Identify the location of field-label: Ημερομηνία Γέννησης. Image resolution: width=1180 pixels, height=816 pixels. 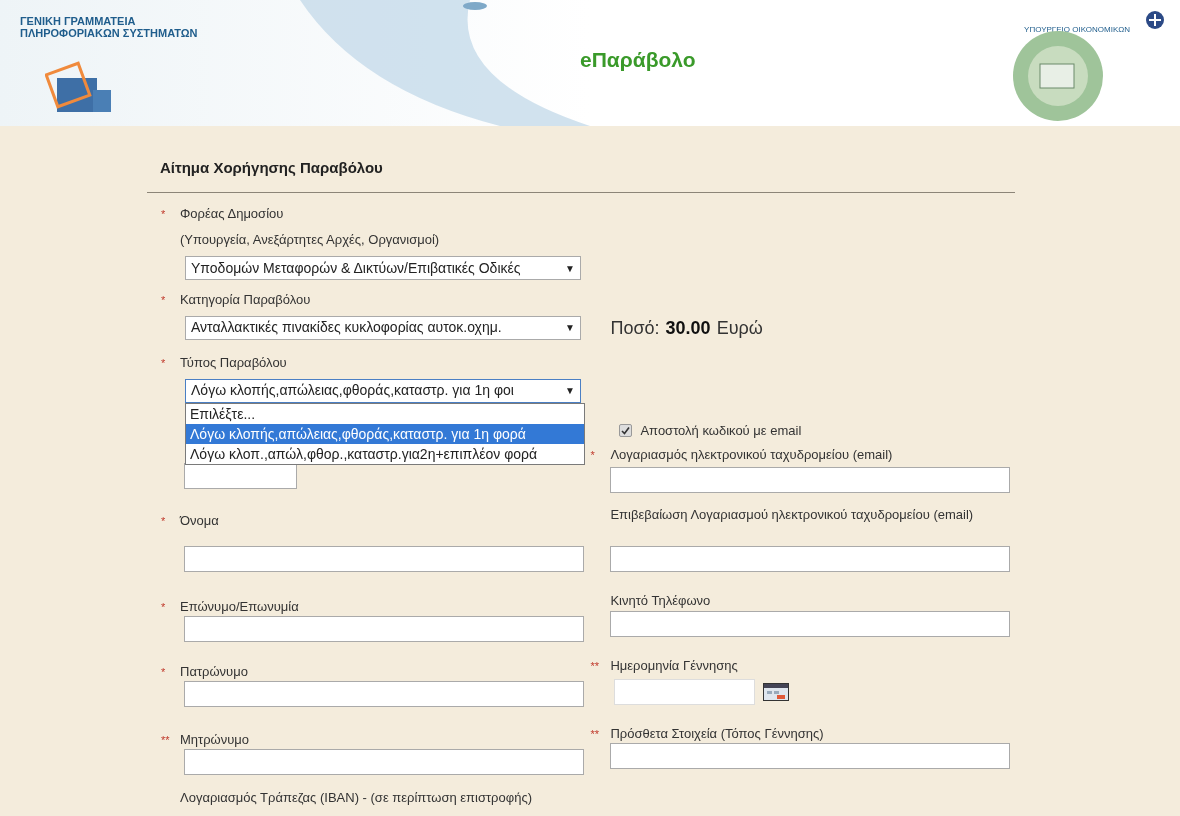
(674, 665).